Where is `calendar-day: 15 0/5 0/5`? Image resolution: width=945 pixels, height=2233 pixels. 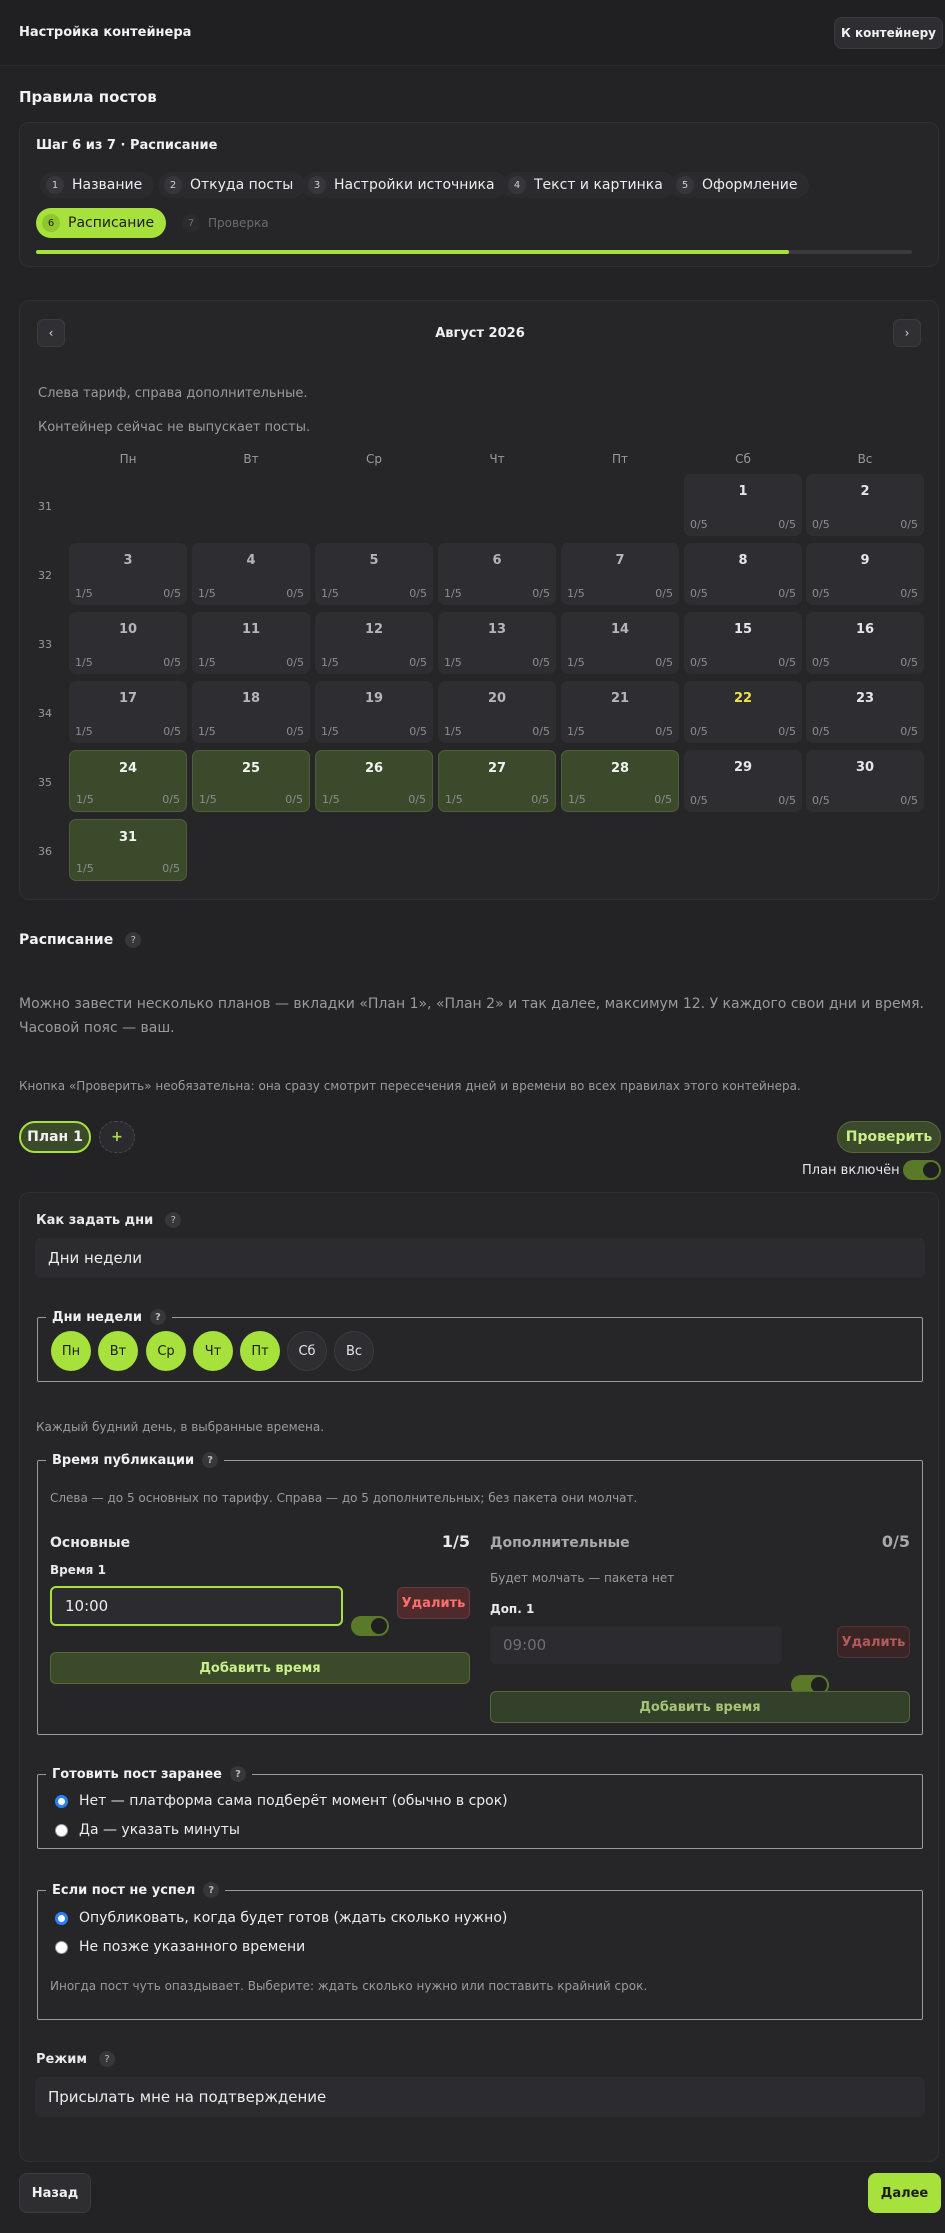
calendar-day: 15 0/5 0/5 is located at coordinates (743, 643).